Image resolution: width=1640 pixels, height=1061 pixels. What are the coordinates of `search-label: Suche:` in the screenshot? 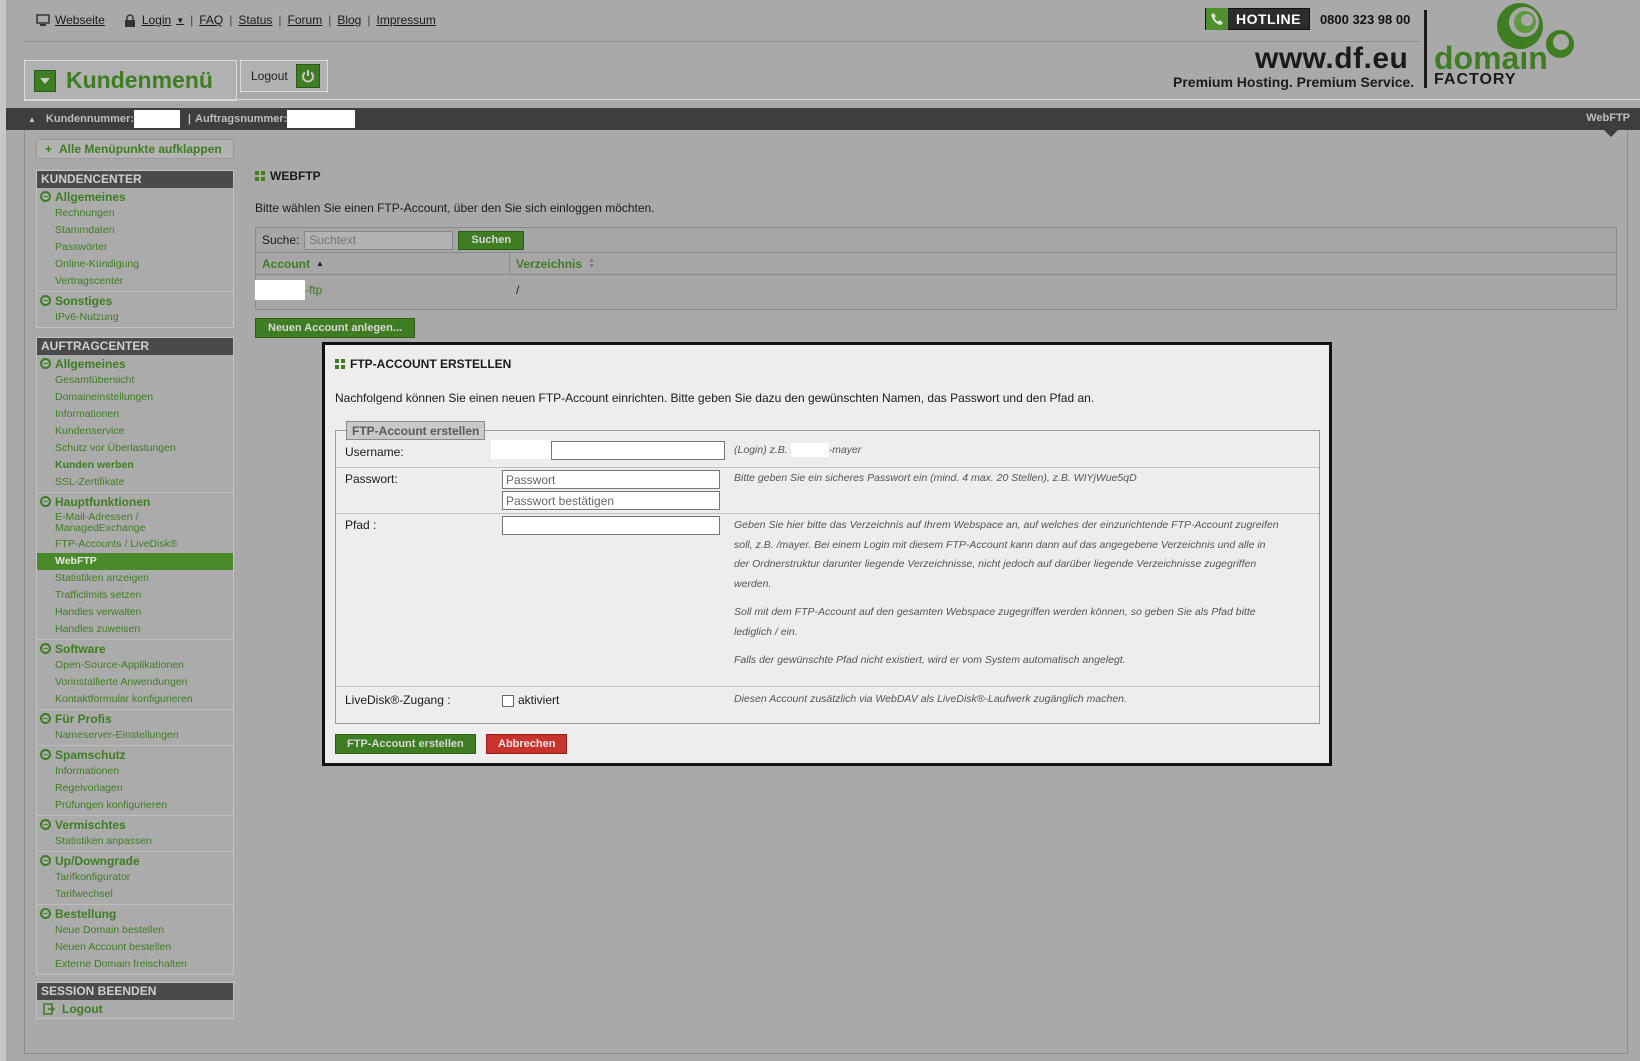 It's located at (281, 240).